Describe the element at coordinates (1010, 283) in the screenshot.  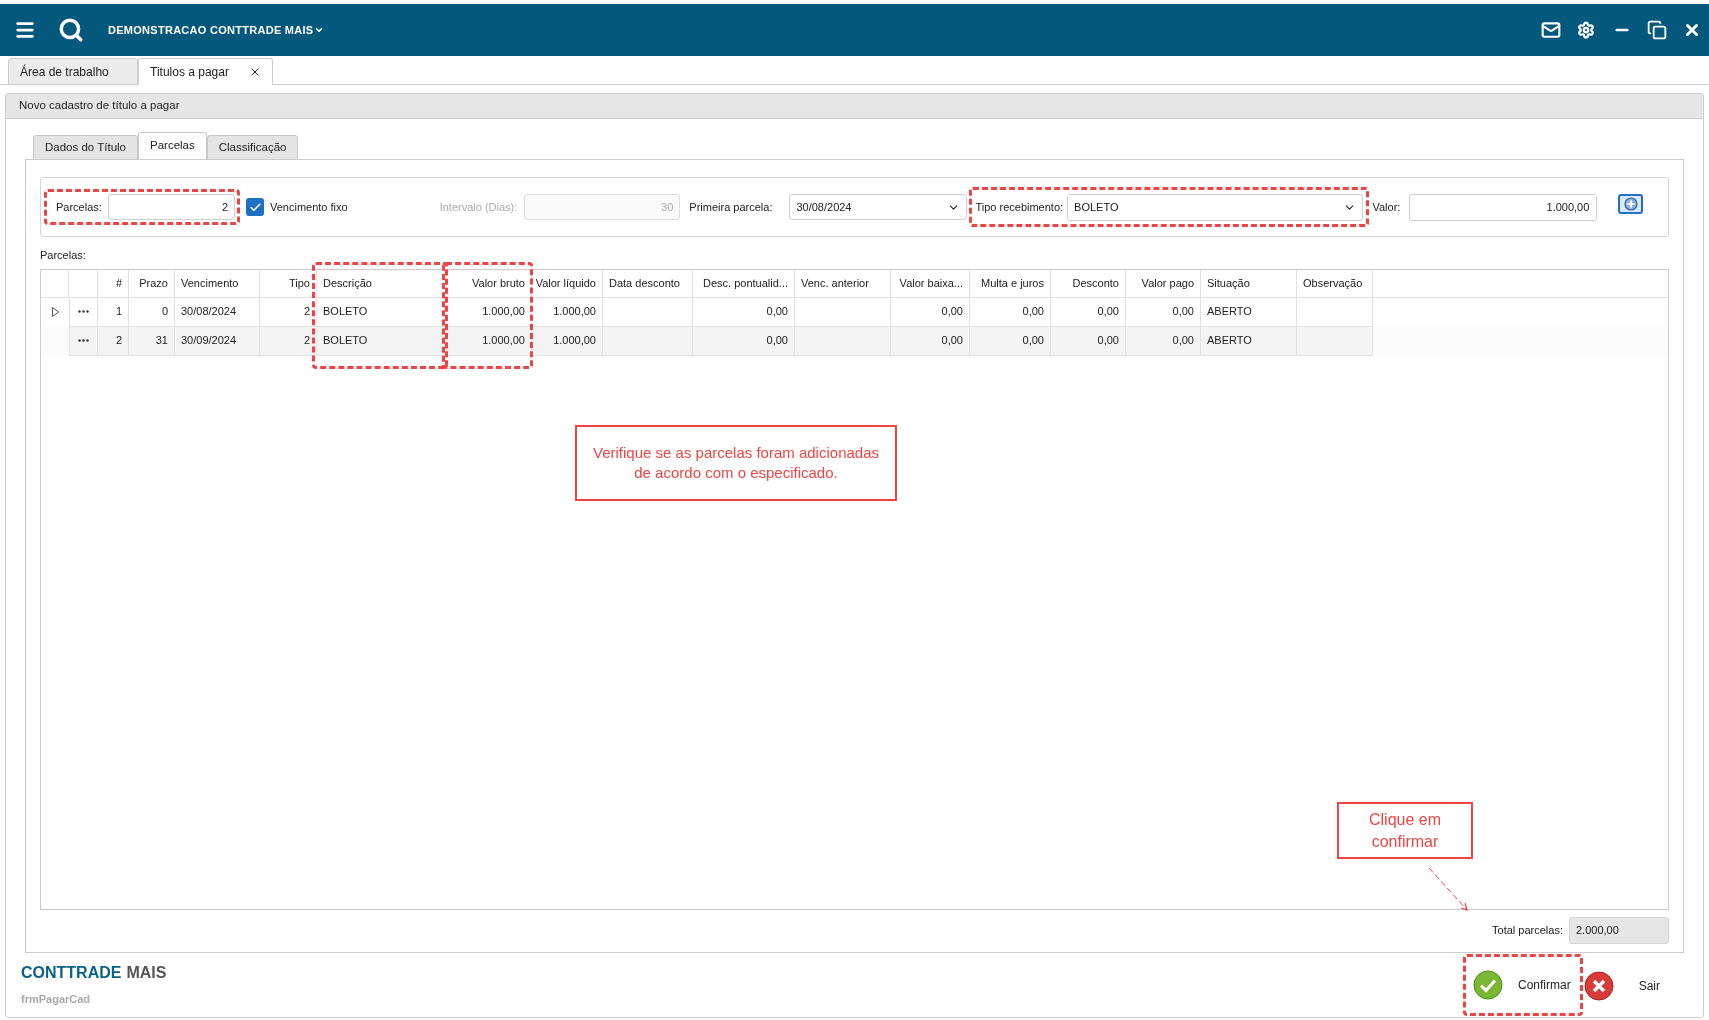
I see `column-header: Multa e juros` at that location.